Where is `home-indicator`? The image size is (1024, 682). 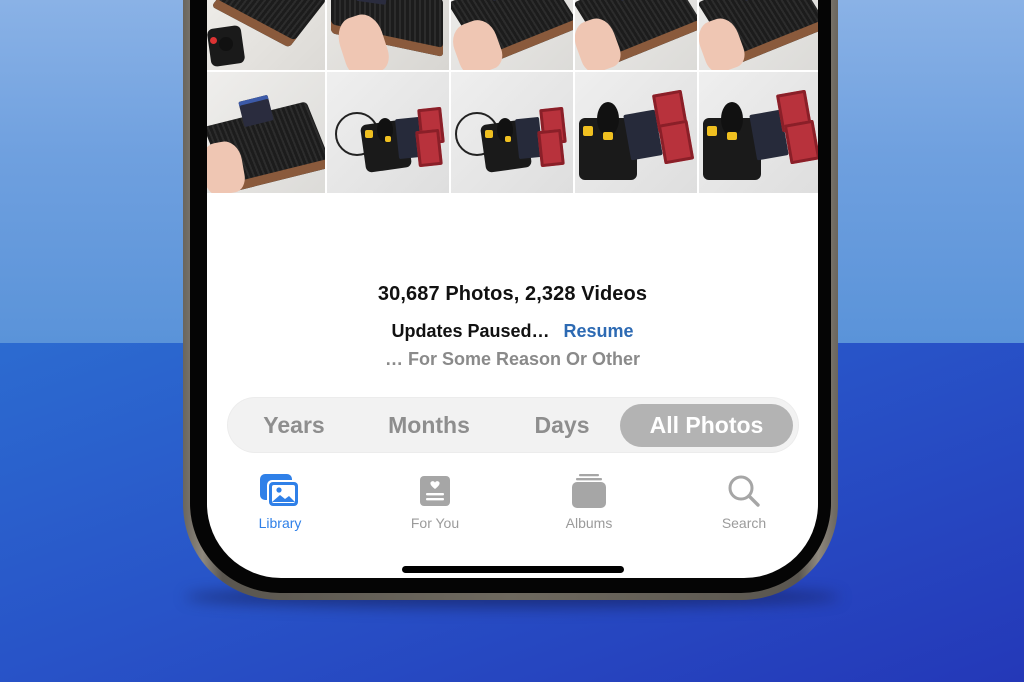
home-indicator is located at coordinates (513, 569).